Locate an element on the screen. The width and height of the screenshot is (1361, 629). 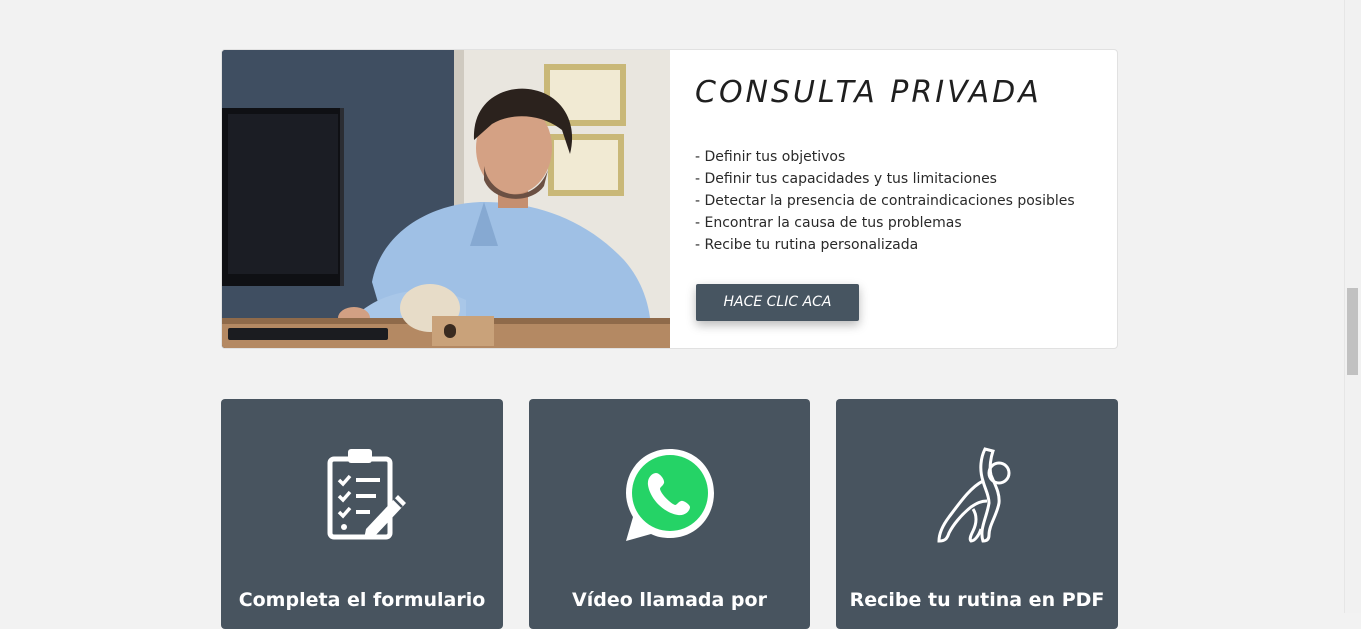
whatsapp-icon is located at coordinates (670, 495).